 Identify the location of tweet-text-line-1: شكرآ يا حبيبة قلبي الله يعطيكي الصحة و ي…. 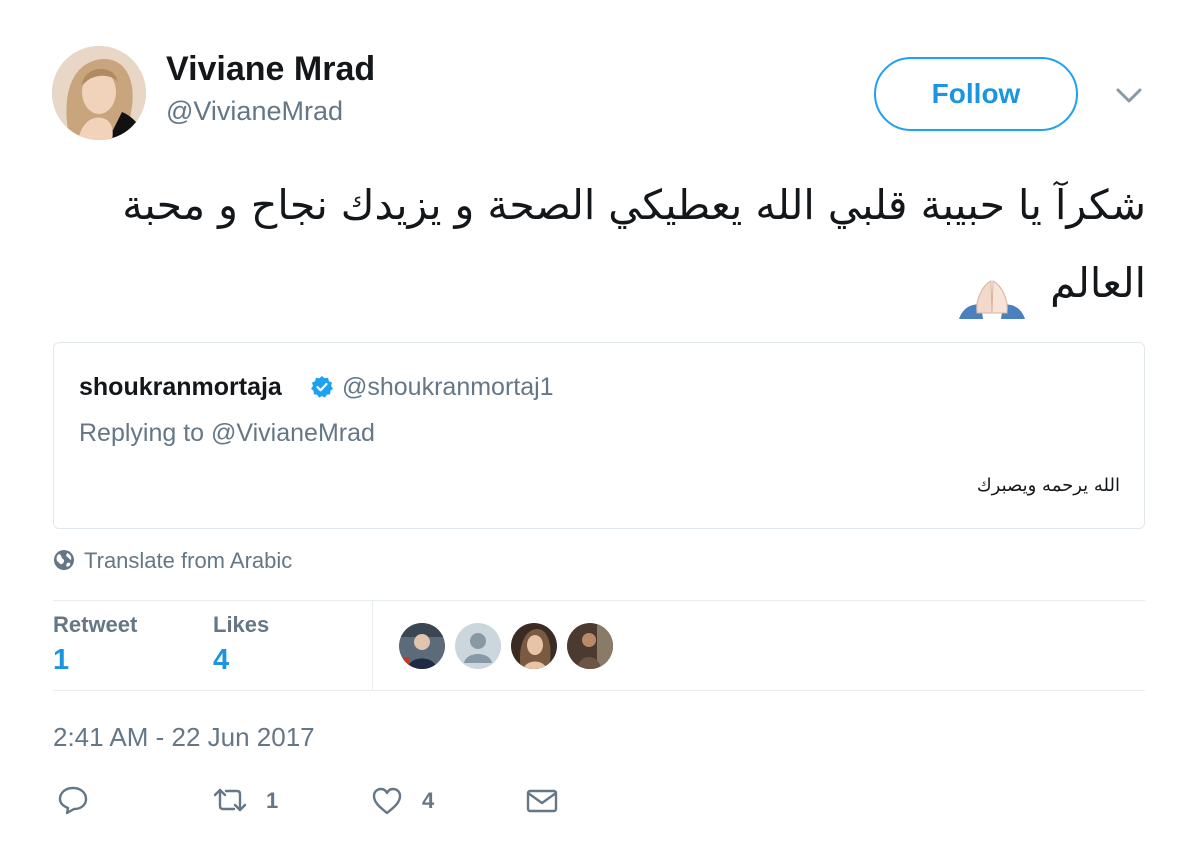
(634, 205).